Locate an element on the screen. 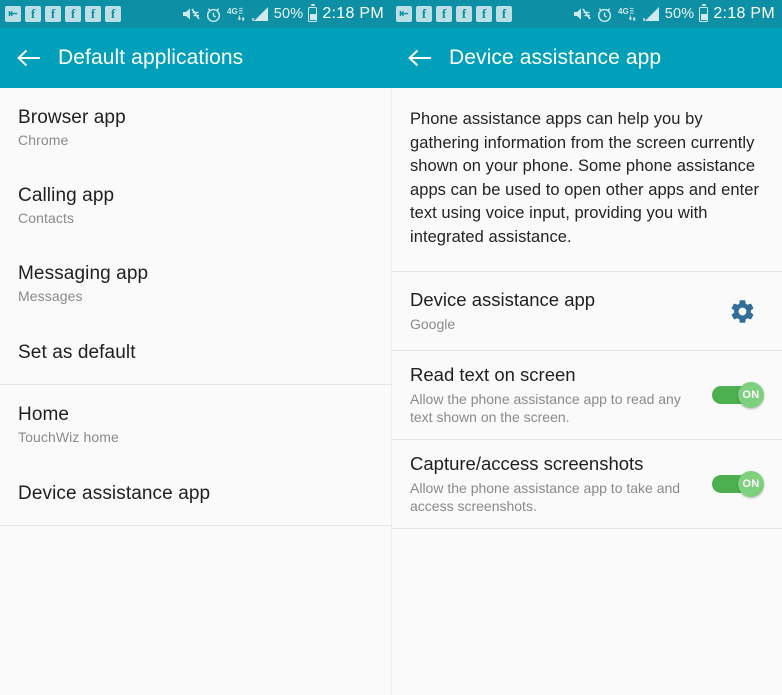  list-item-title: Home is located at coordinates (44, 414).